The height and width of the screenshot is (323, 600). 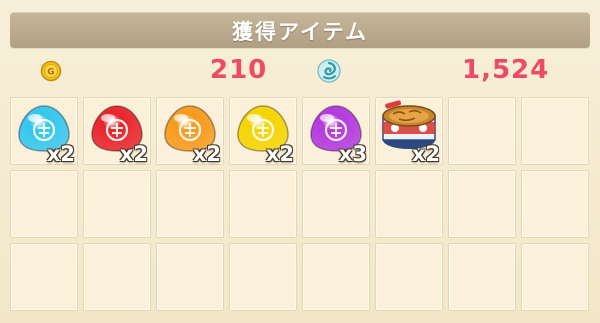 I want to click on item-count: x3, so click(x=352, y=154).